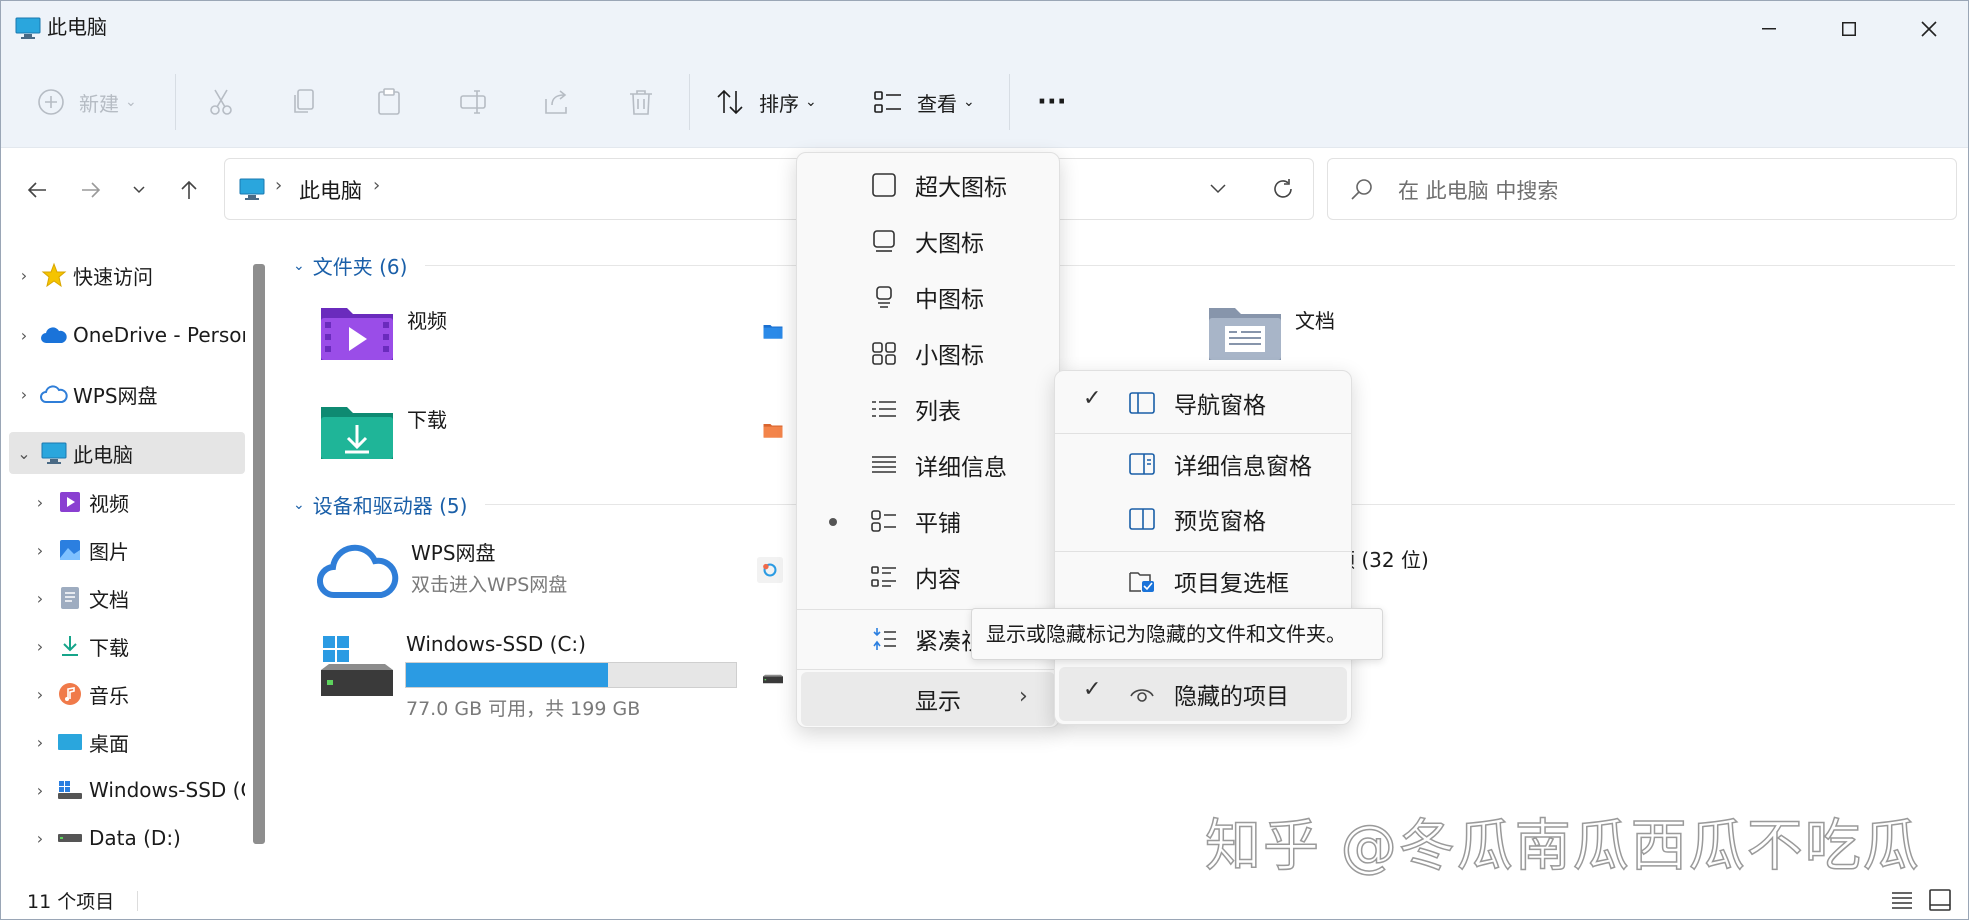 This screenshot has height=920, width=1969. I want to click on sidebar-item-wps: › WPS网盘, so click(127, 394).